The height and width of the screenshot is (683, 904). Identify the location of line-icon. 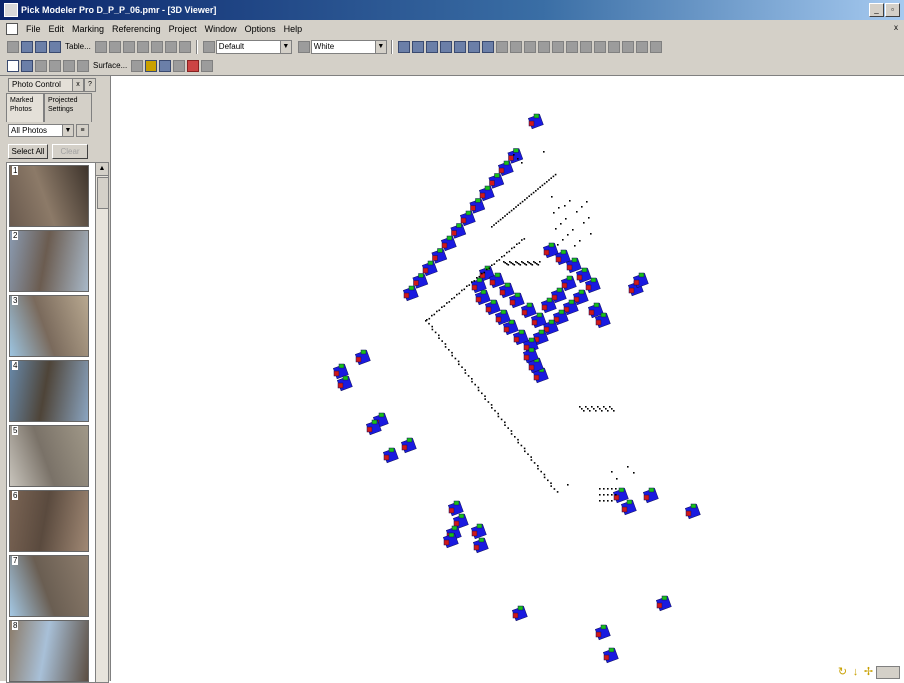
(445, 46).